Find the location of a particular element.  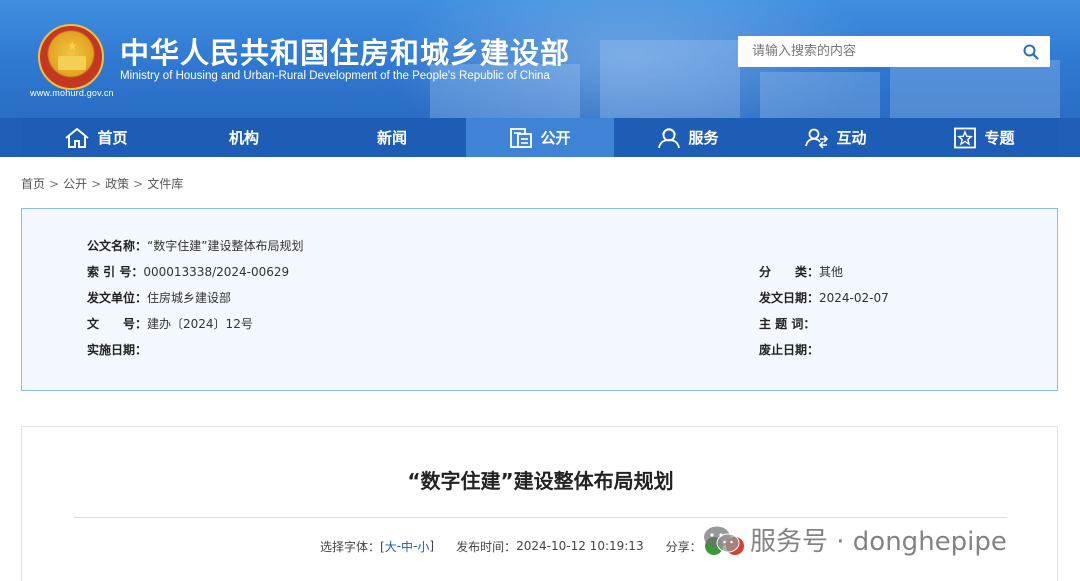

document-icon is located at coordinates (521, 137).